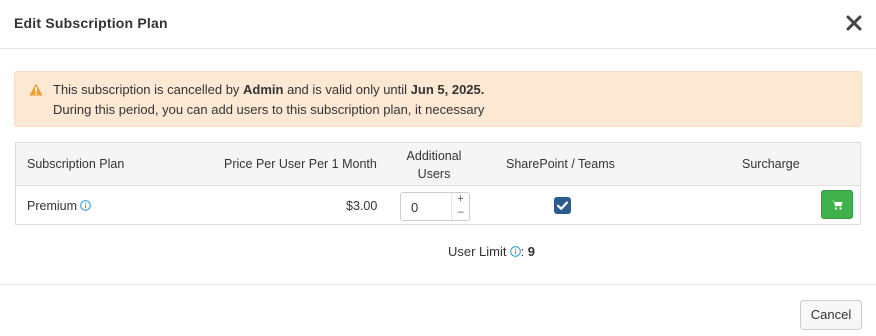 This screenshot has height=336, width=876. I want to click on additional-users-input: 0, so click(414, 207).